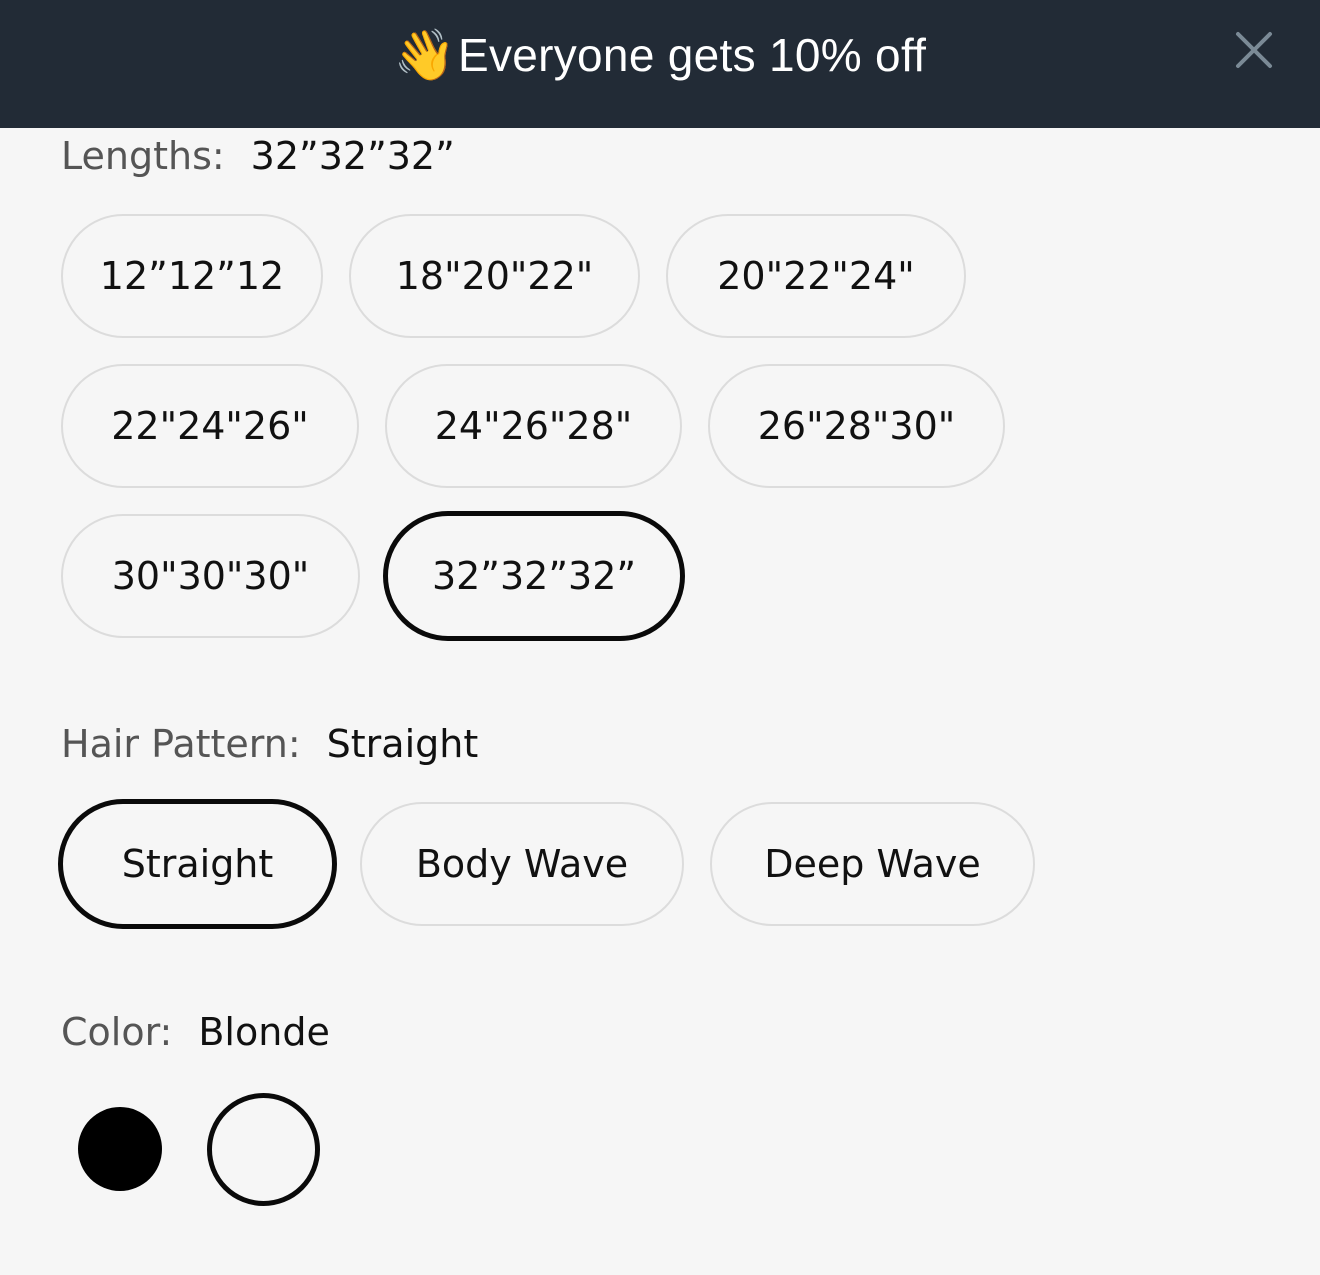  I want to click on color-swatch-black, so click(120, 1149).